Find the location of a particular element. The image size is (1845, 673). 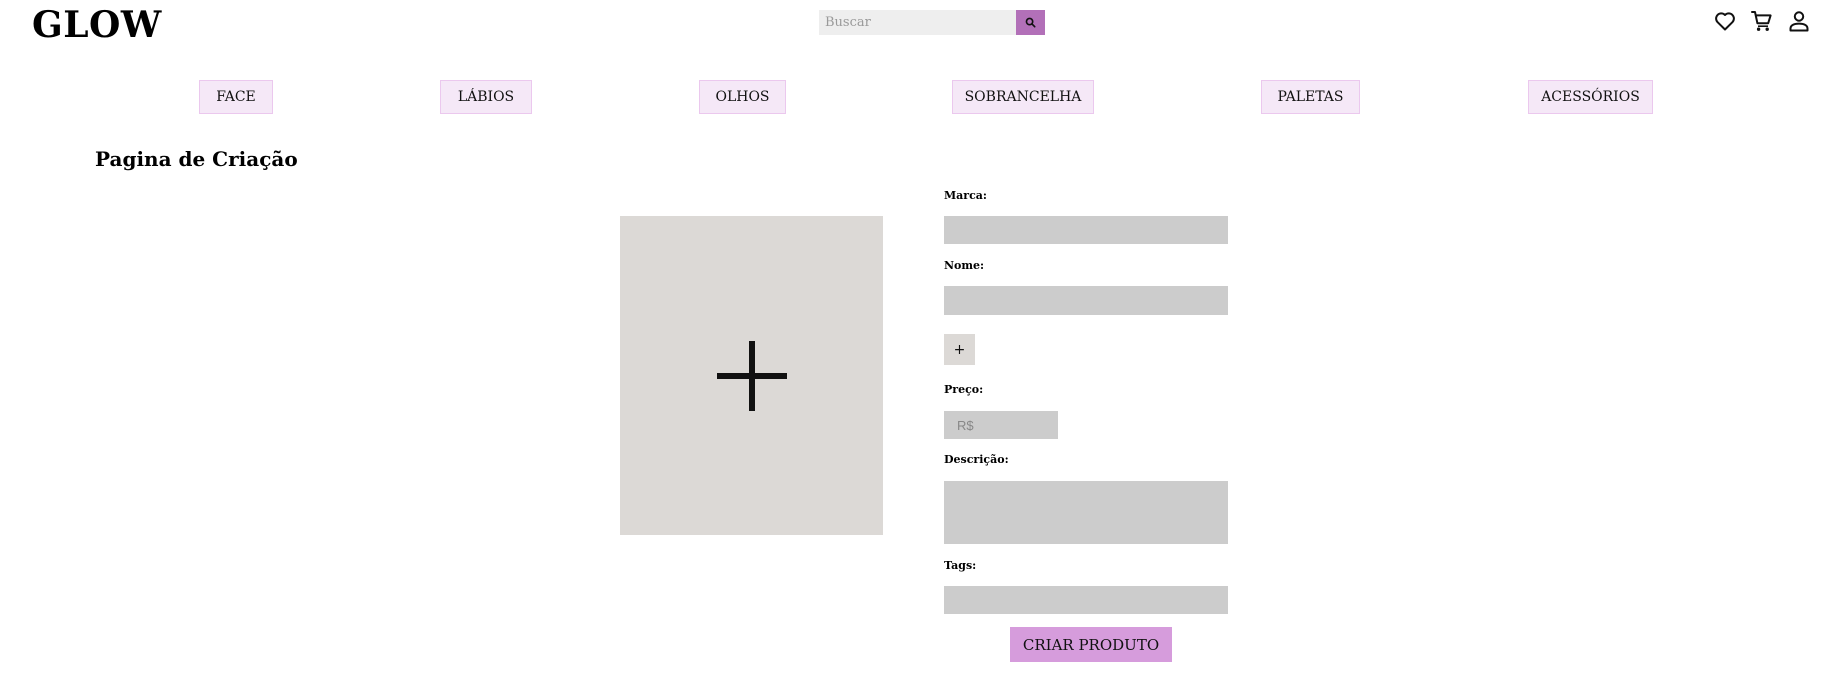

nav-item-face: FACE is located at coordinates (236, 97).